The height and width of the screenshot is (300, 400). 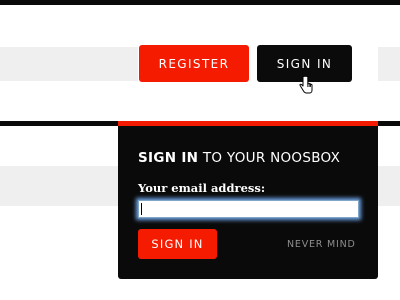 What do you see at coordinates (269, 158) in the screenshot?
I see `panel-title-rest: TO YOUR NOOSBOX` at bounding box center [269, 158].